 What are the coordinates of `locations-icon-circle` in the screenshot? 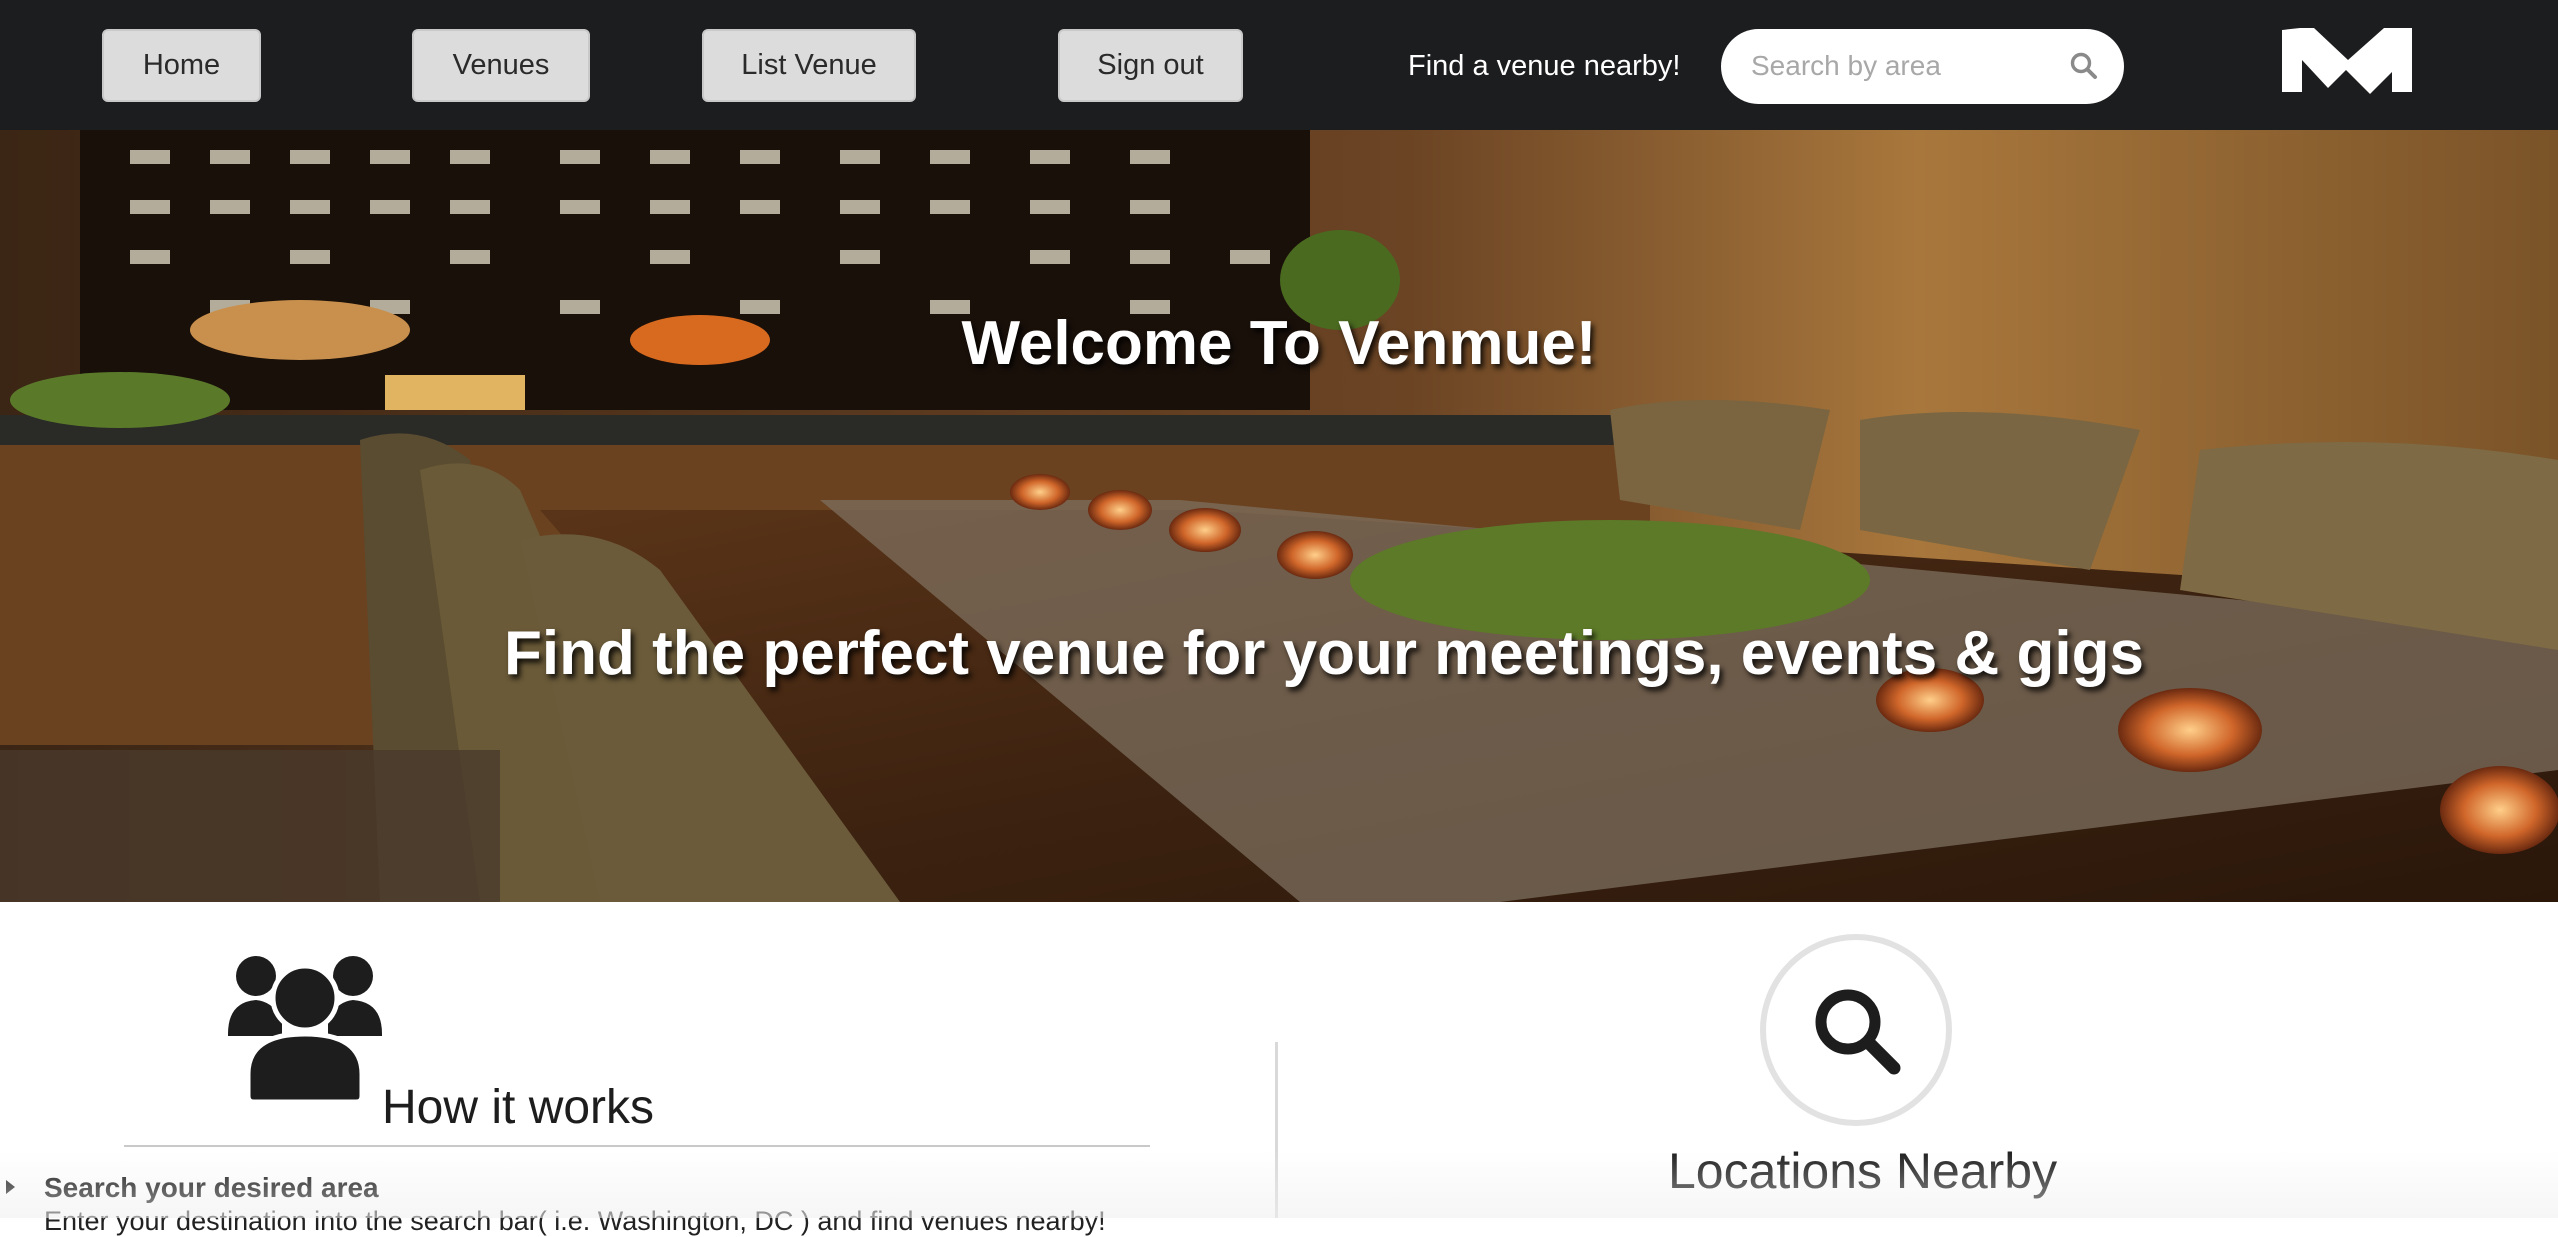 It's located at (1856, 1030).